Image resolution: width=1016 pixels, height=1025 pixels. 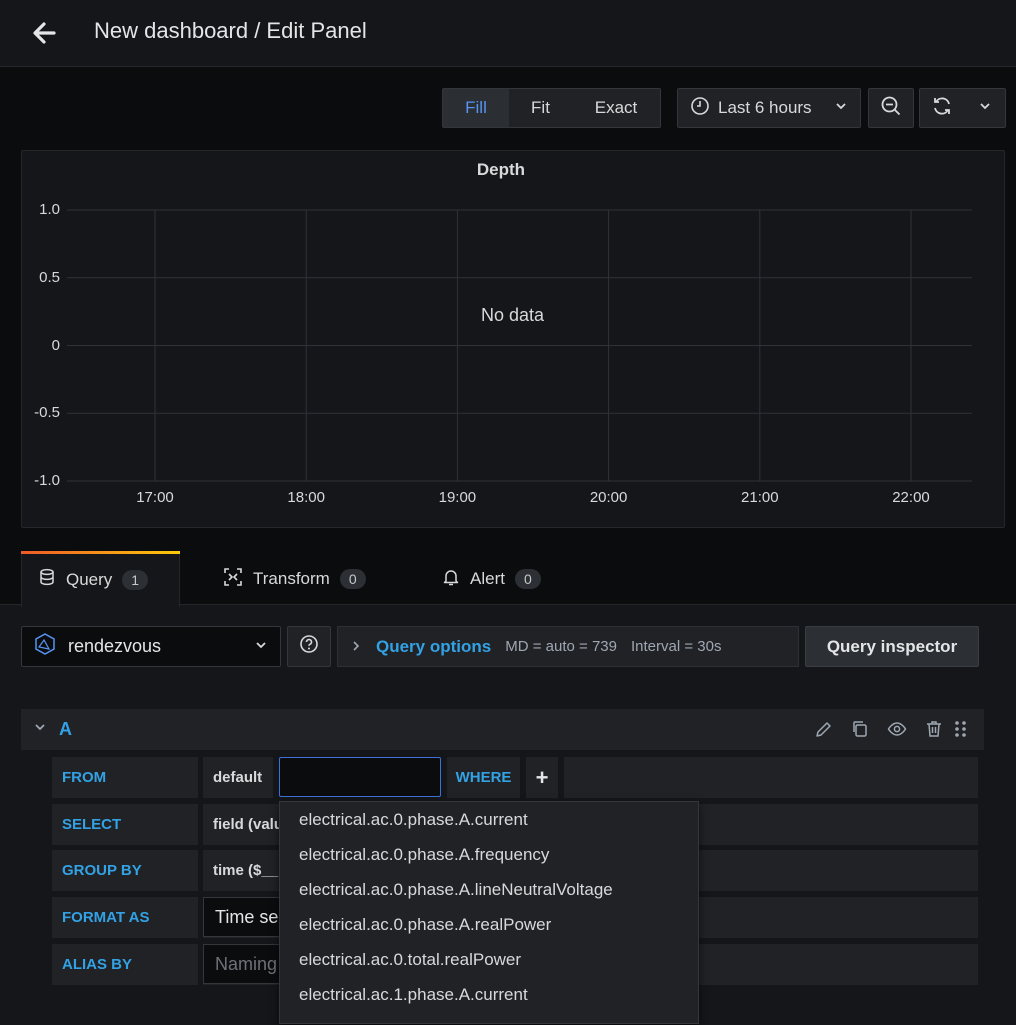 I want to click on bell-icon, so click(x=451, y=579).